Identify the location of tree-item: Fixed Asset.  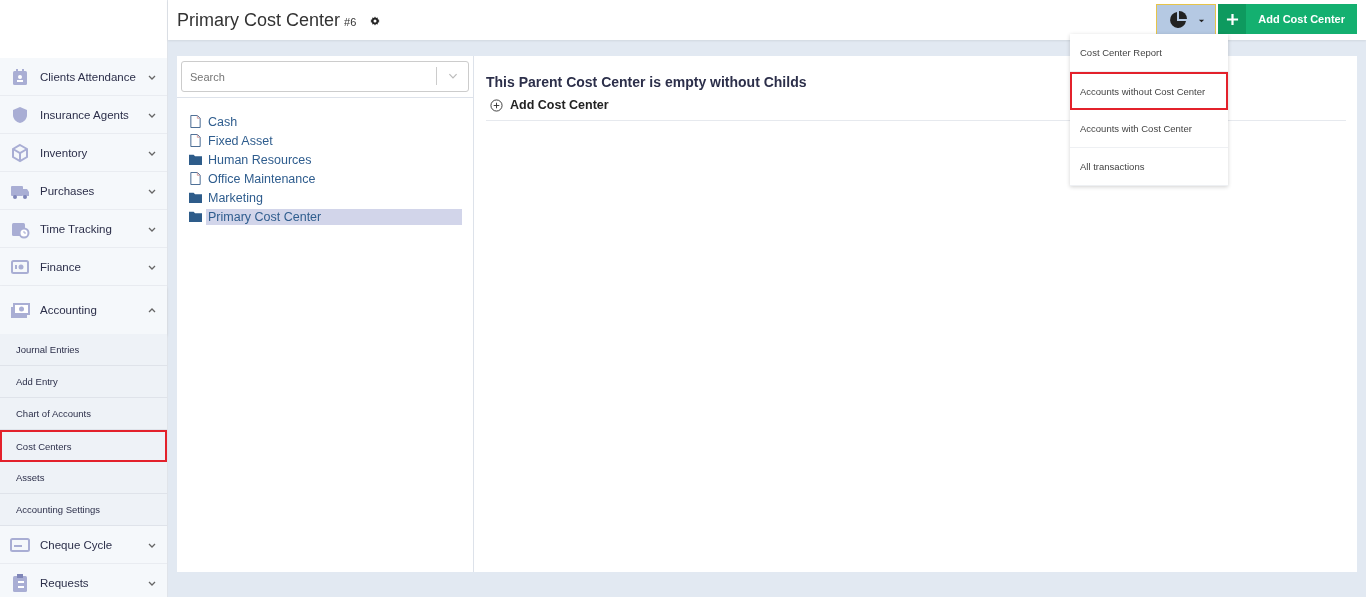
(334, 140).